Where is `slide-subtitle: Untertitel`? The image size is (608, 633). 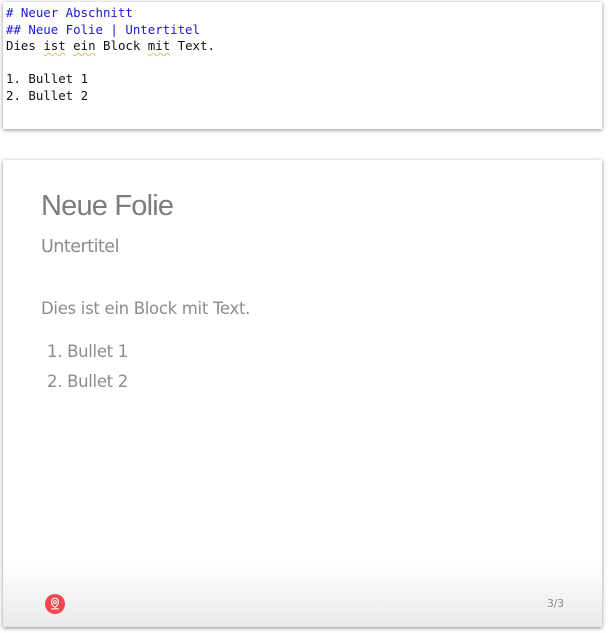 slide-subtitle: Untertitel is located at coordinates (80, 247).